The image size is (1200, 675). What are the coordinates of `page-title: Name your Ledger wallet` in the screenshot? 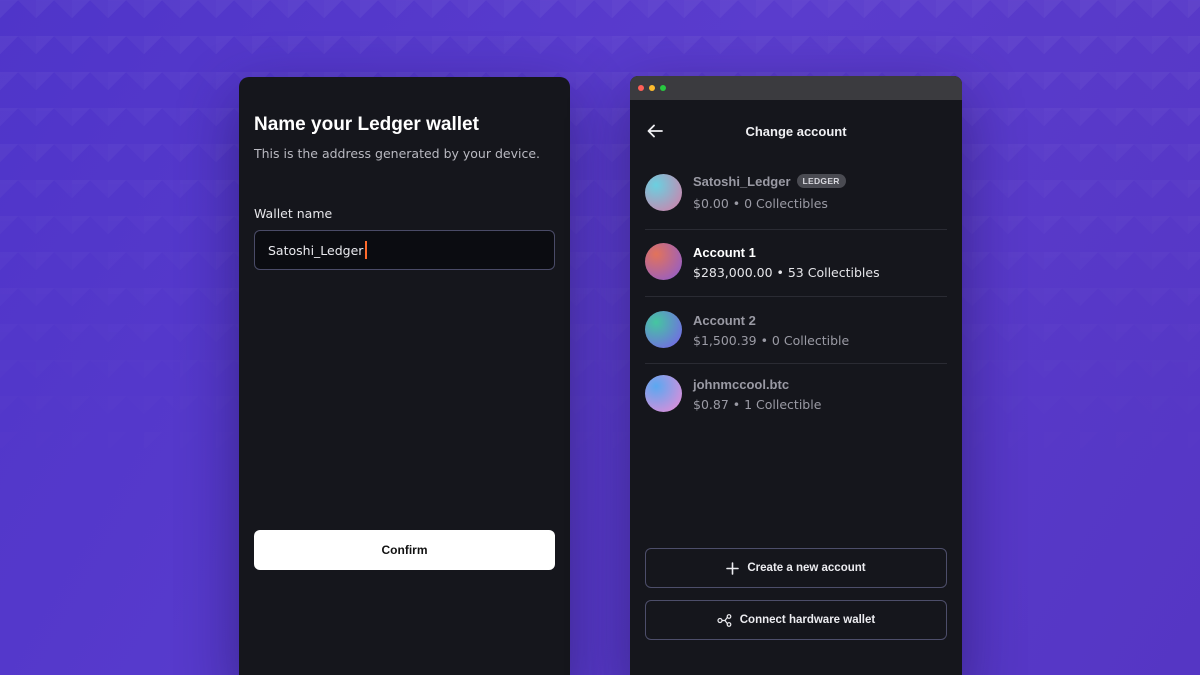 It's located at (366, 124).